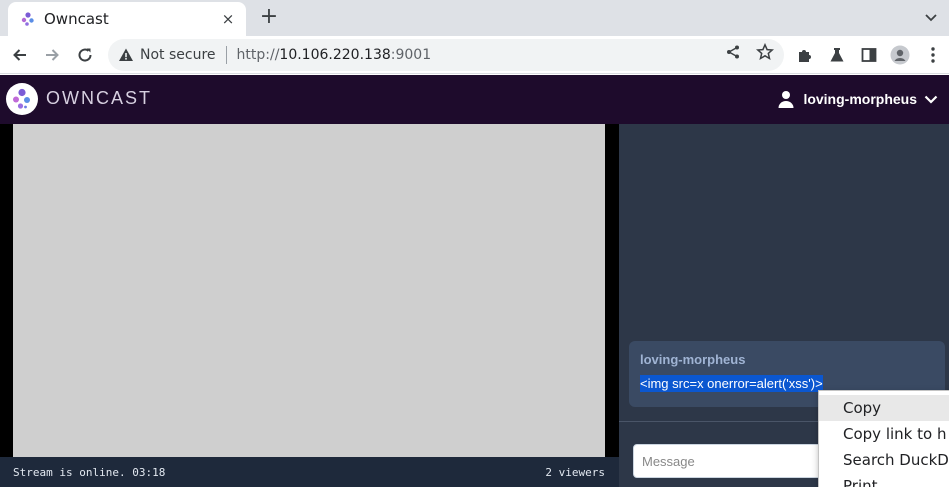 Image resolution: width=949 pixels, height=487 pixels. I want to click on url-scheme: http://, so click(258, 55).